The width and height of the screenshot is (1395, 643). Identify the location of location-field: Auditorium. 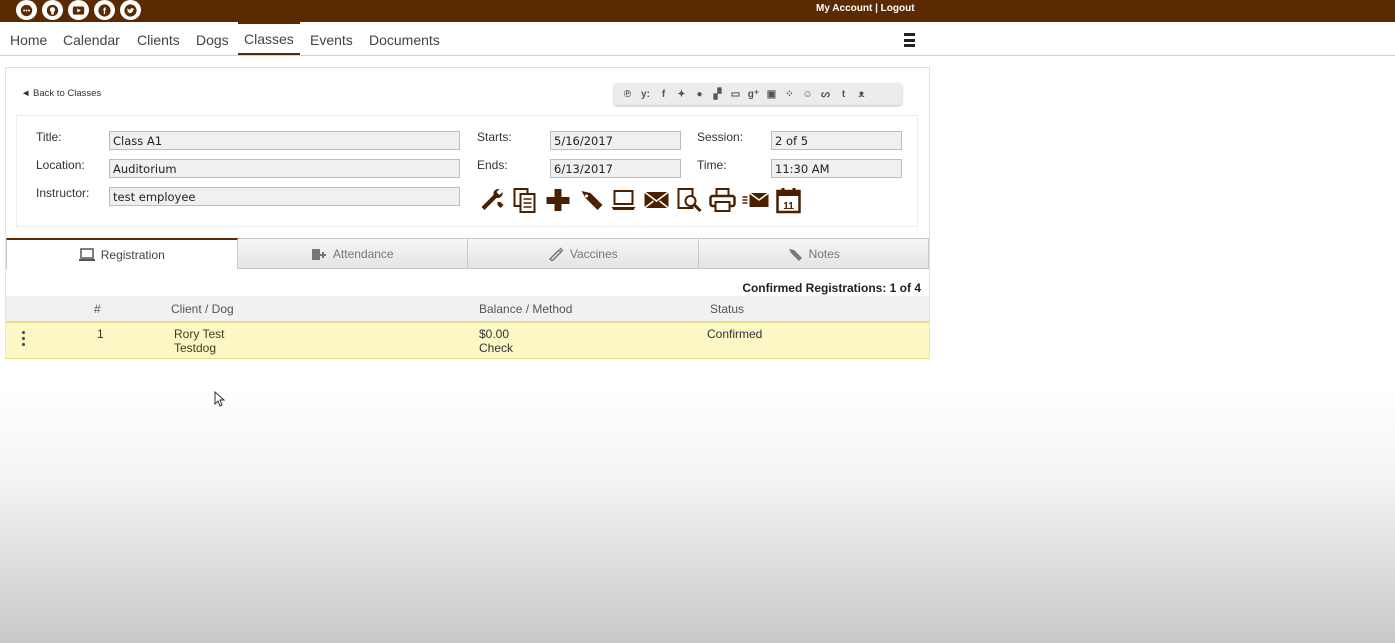
(284, 168).